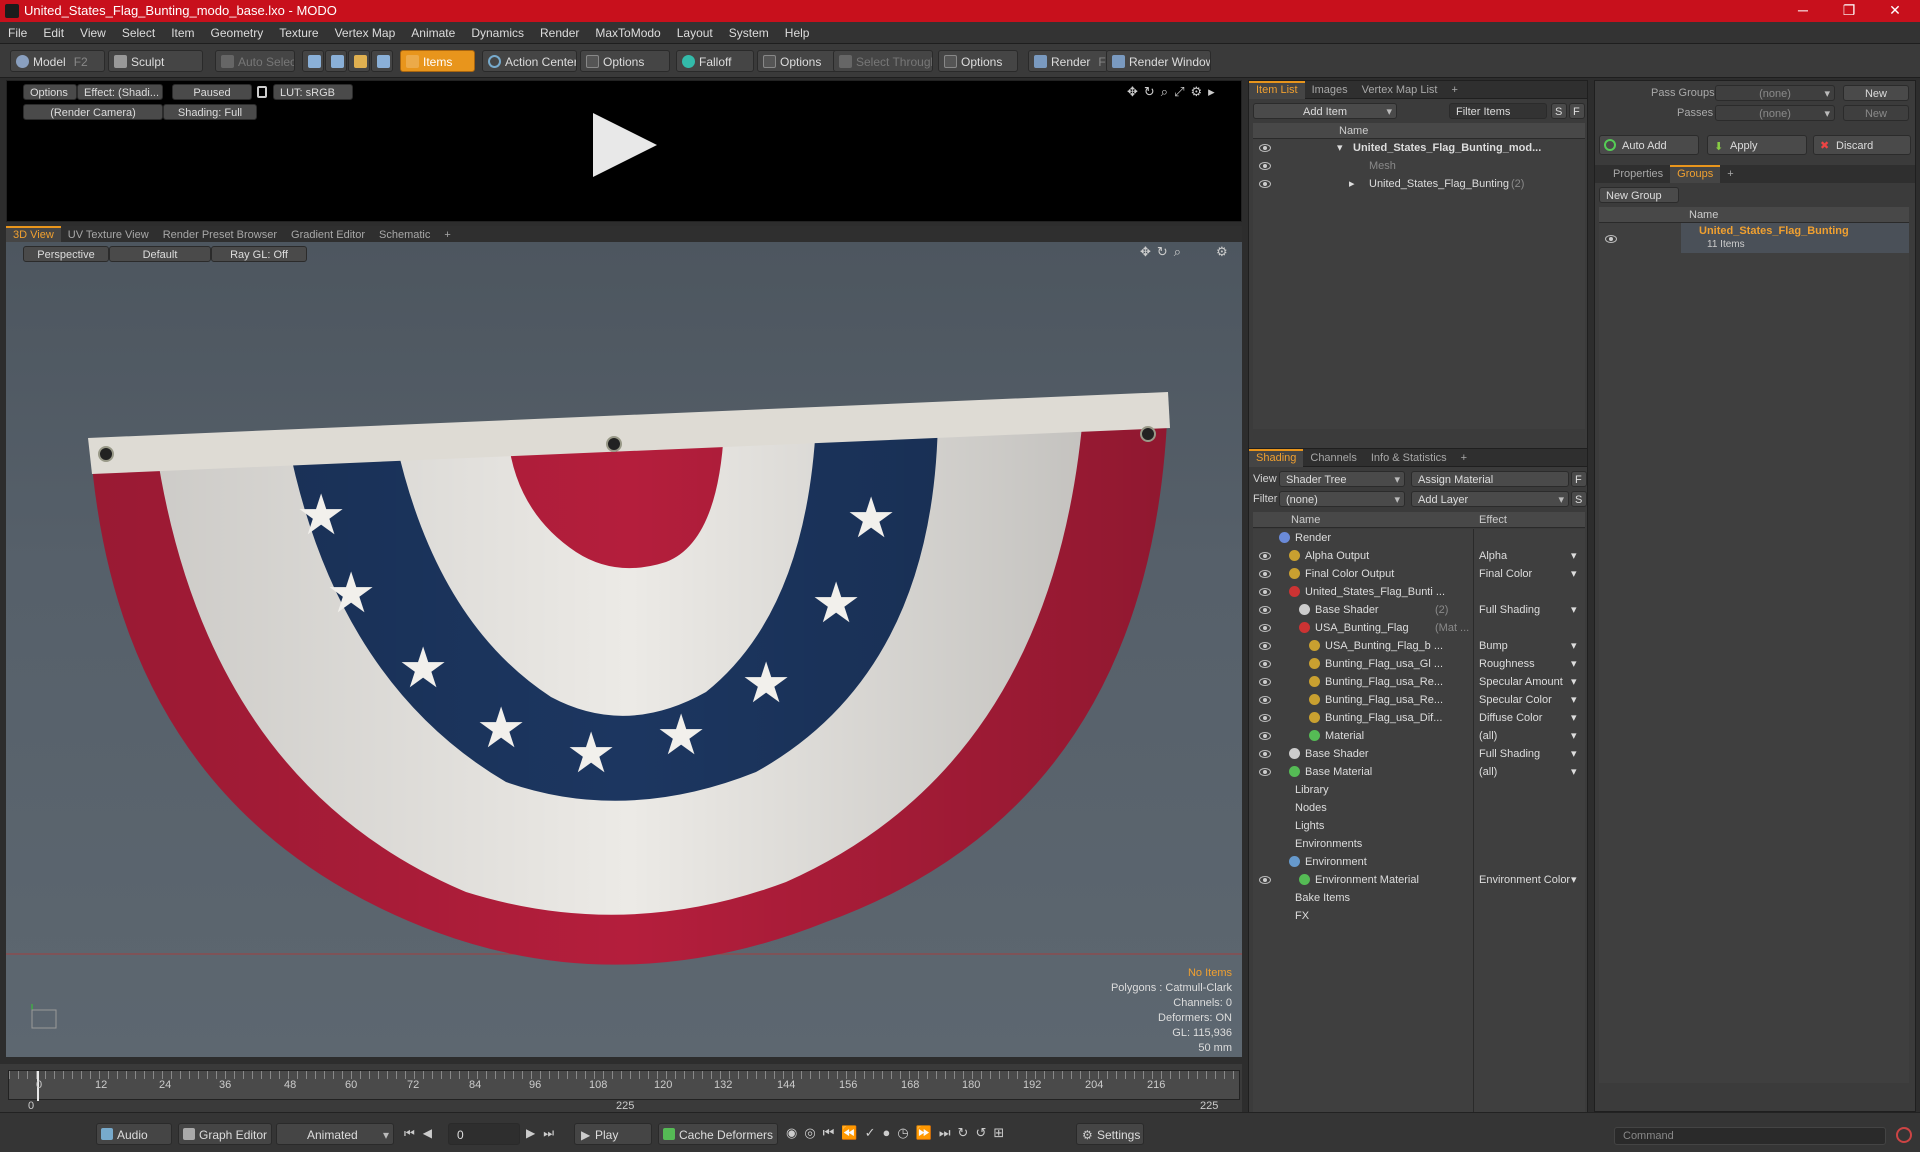 The height and width of the screenshot is (1152, 1920). Describe the element at coordinates (313, 92) in the screenshot. I see `preview-lut-dropdown: LUT: sRGB` at that location.